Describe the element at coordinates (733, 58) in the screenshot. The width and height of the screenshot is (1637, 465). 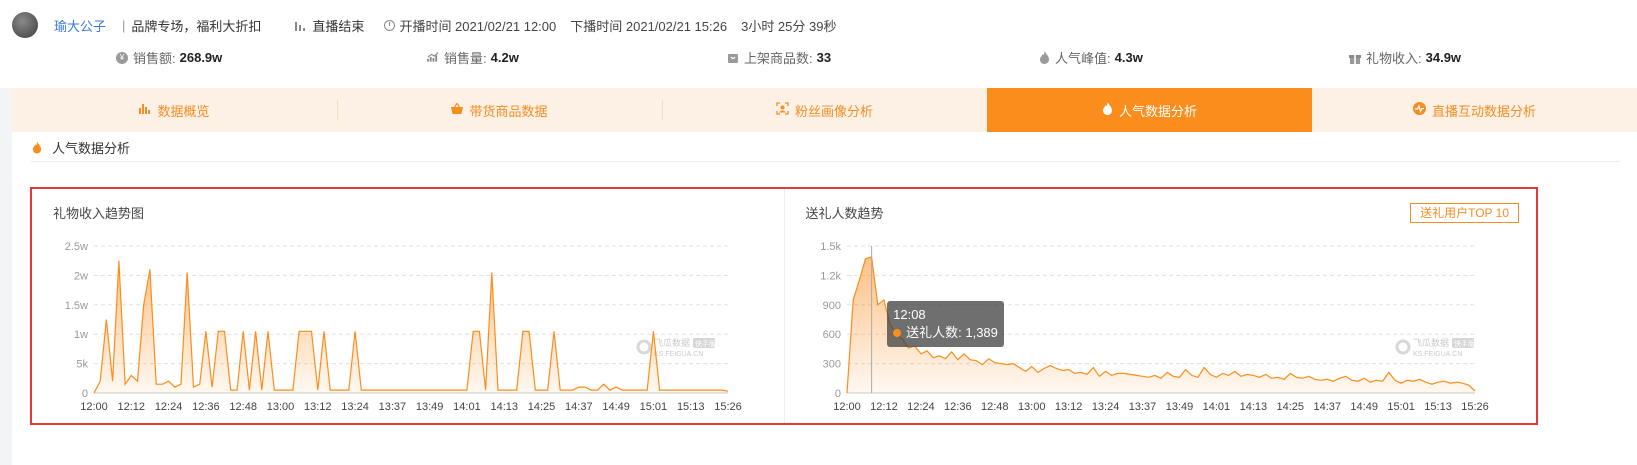
I see `shop-bag-icon` at that location.